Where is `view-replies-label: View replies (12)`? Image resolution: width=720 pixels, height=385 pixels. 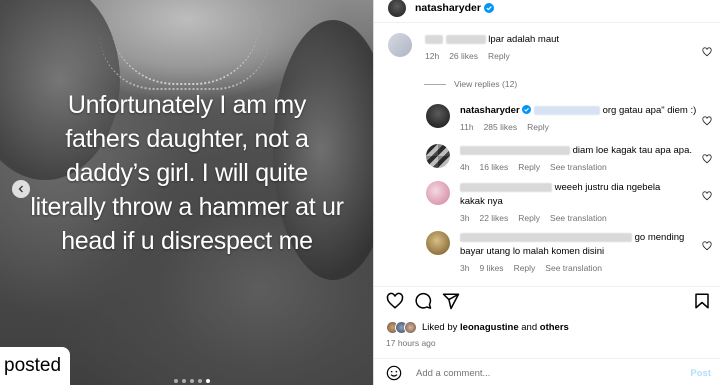
view-replies-label: View replies (12) is located at coordinates (486, 84).